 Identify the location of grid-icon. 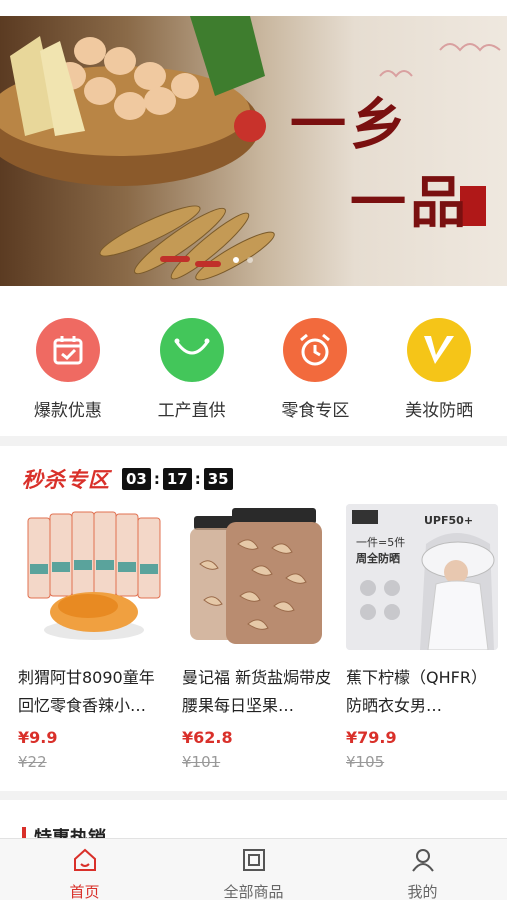
(253, 860).